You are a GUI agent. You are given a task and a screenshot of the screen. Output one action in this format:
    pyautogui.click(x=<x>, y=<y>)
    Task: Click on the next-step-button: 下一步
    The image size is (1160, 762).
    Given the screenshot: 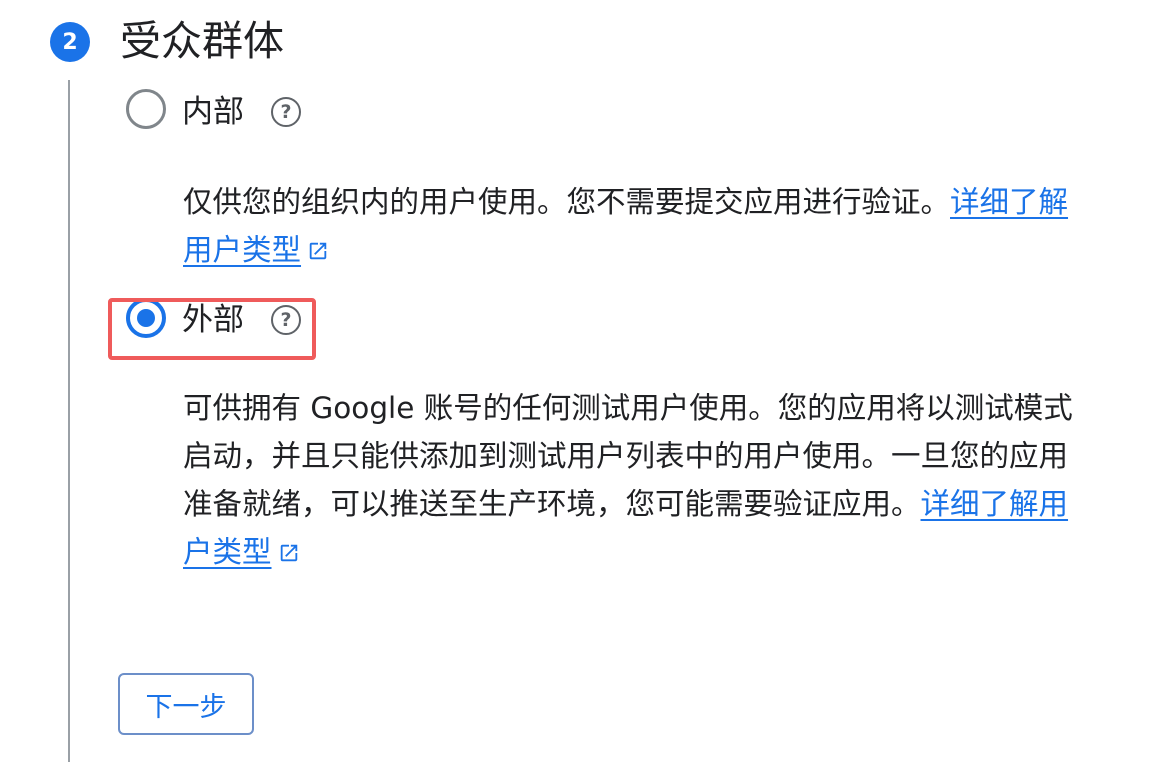 What is the action you would take?
    pyautogui.click(x=186, y=704)
    